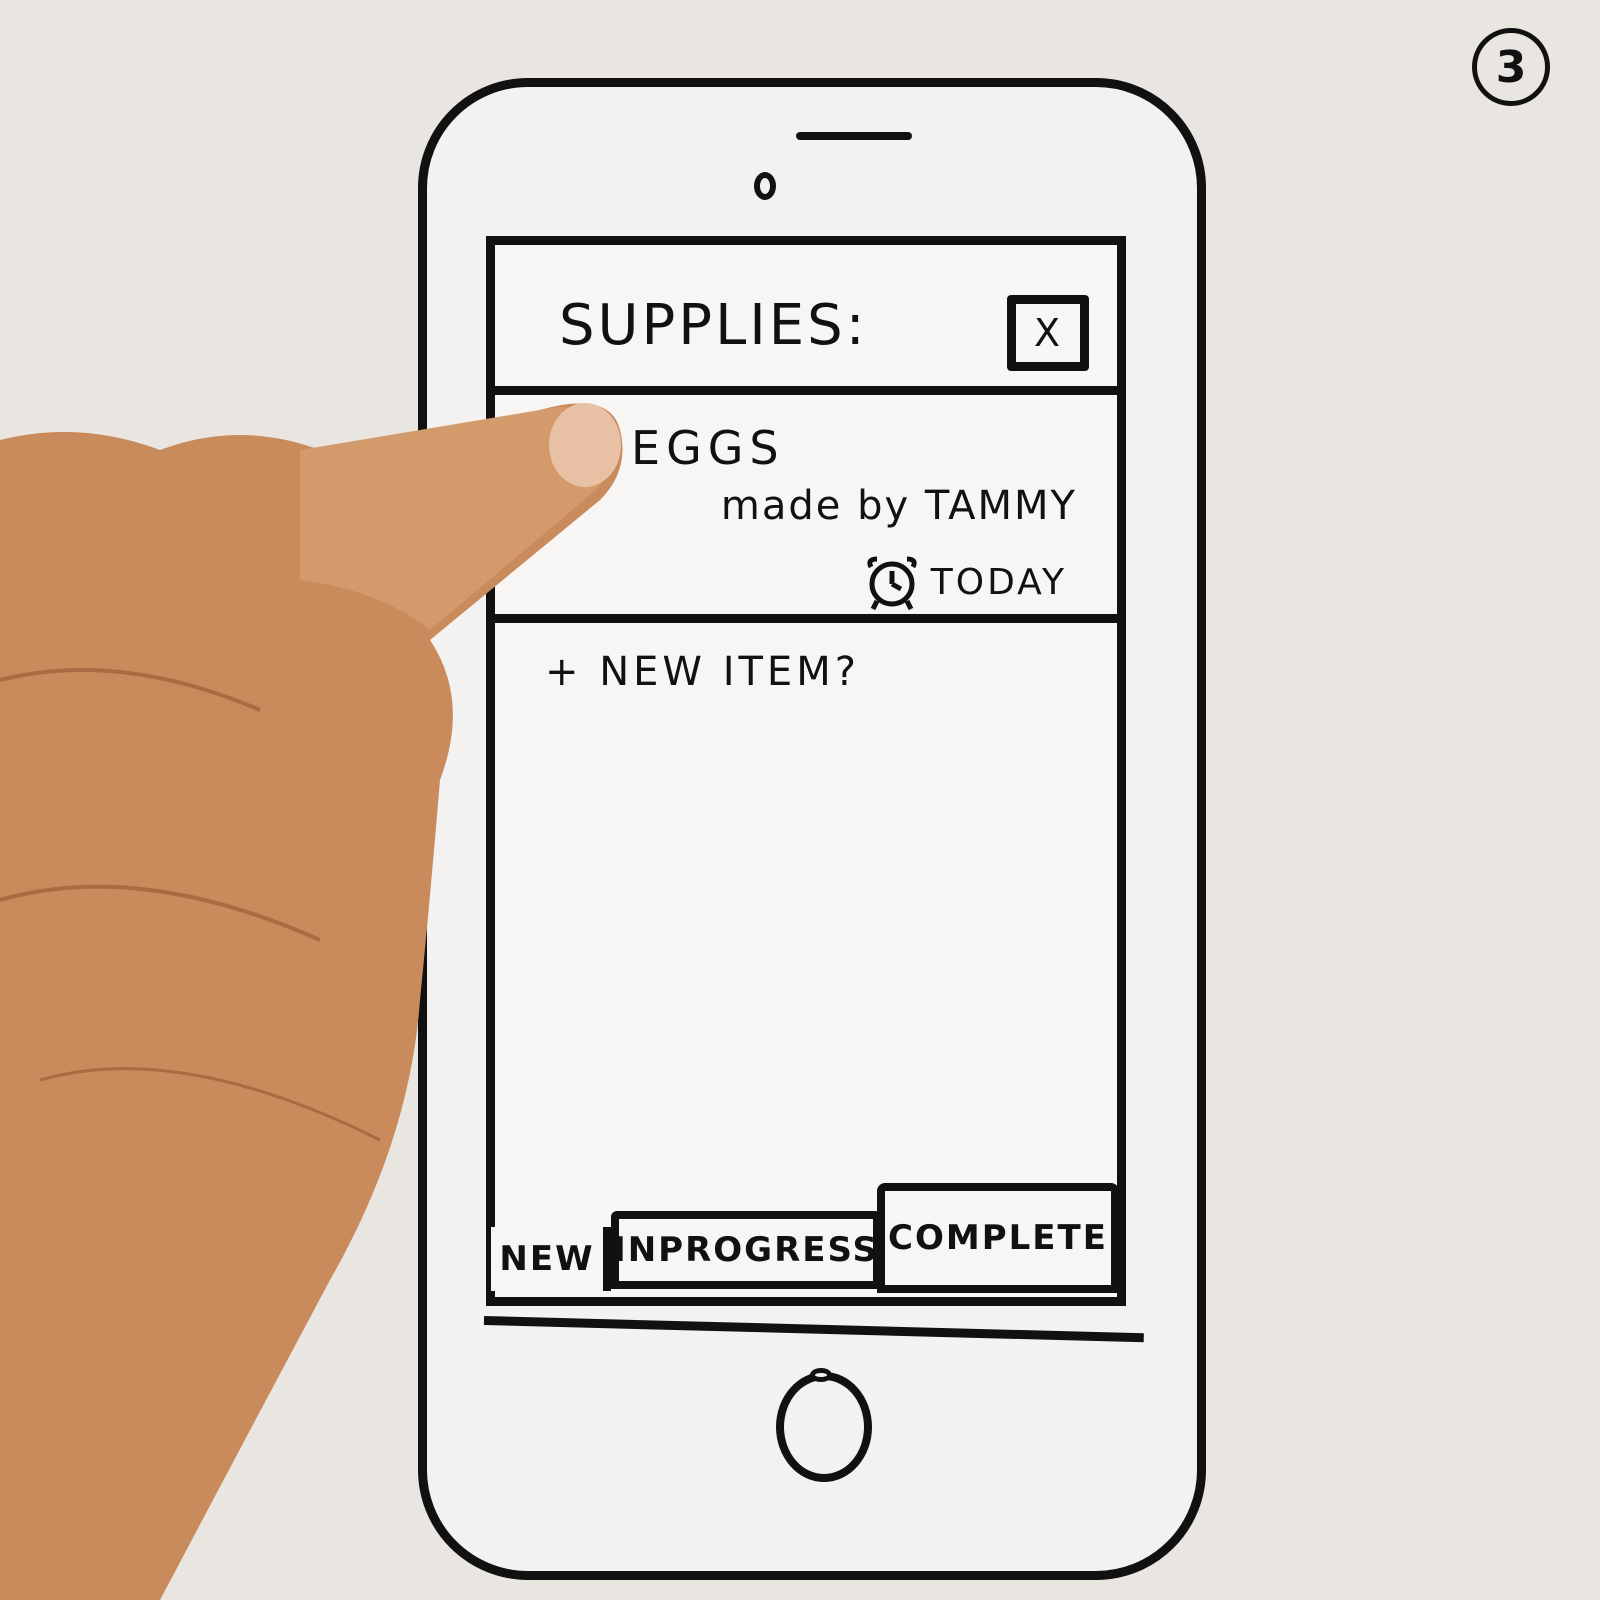  I want to click on home-button, so click(824, 1427).